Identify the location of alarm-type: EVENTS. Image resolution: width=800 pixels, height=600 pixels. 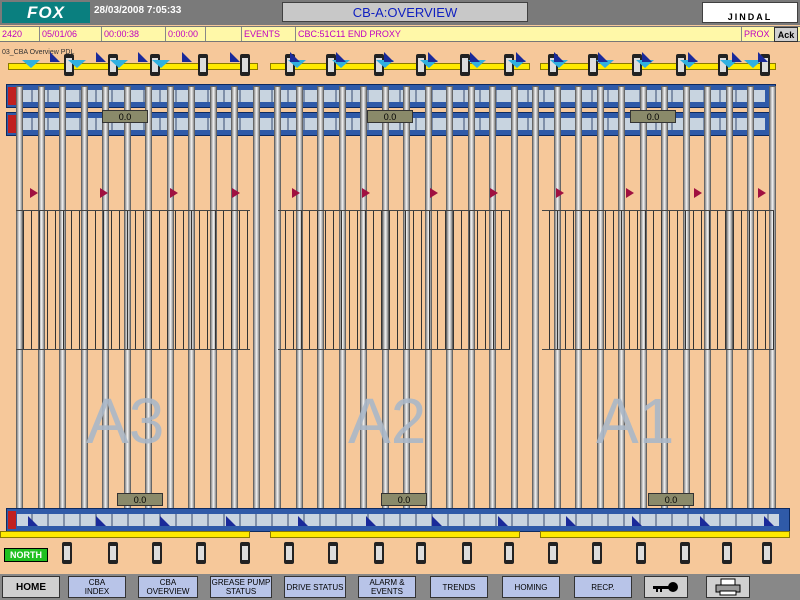
(269, 34).